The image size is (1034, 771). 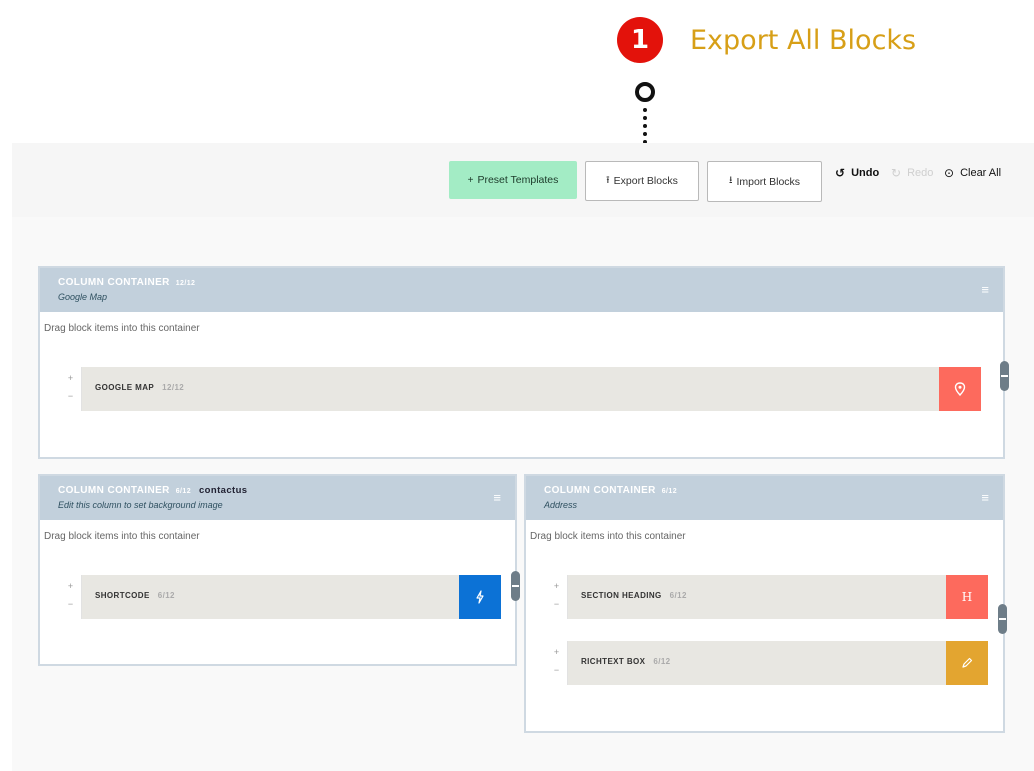 I want to click on container-subtitle: Google Map, so click(x=83, y=297).